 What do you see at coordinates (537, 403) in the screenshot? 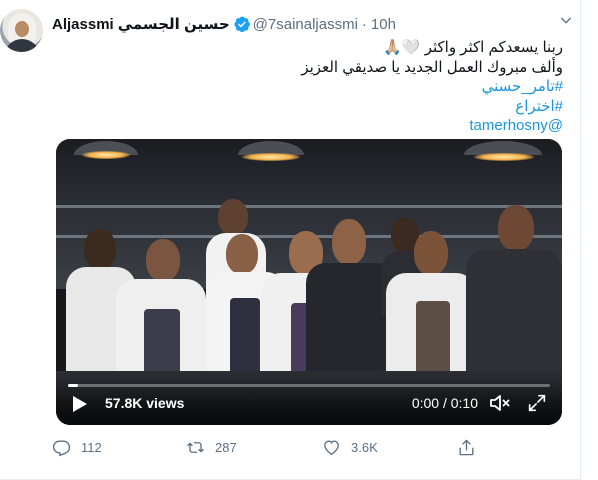
I see `fullscreen-icon` at bounding box center [537, 403].